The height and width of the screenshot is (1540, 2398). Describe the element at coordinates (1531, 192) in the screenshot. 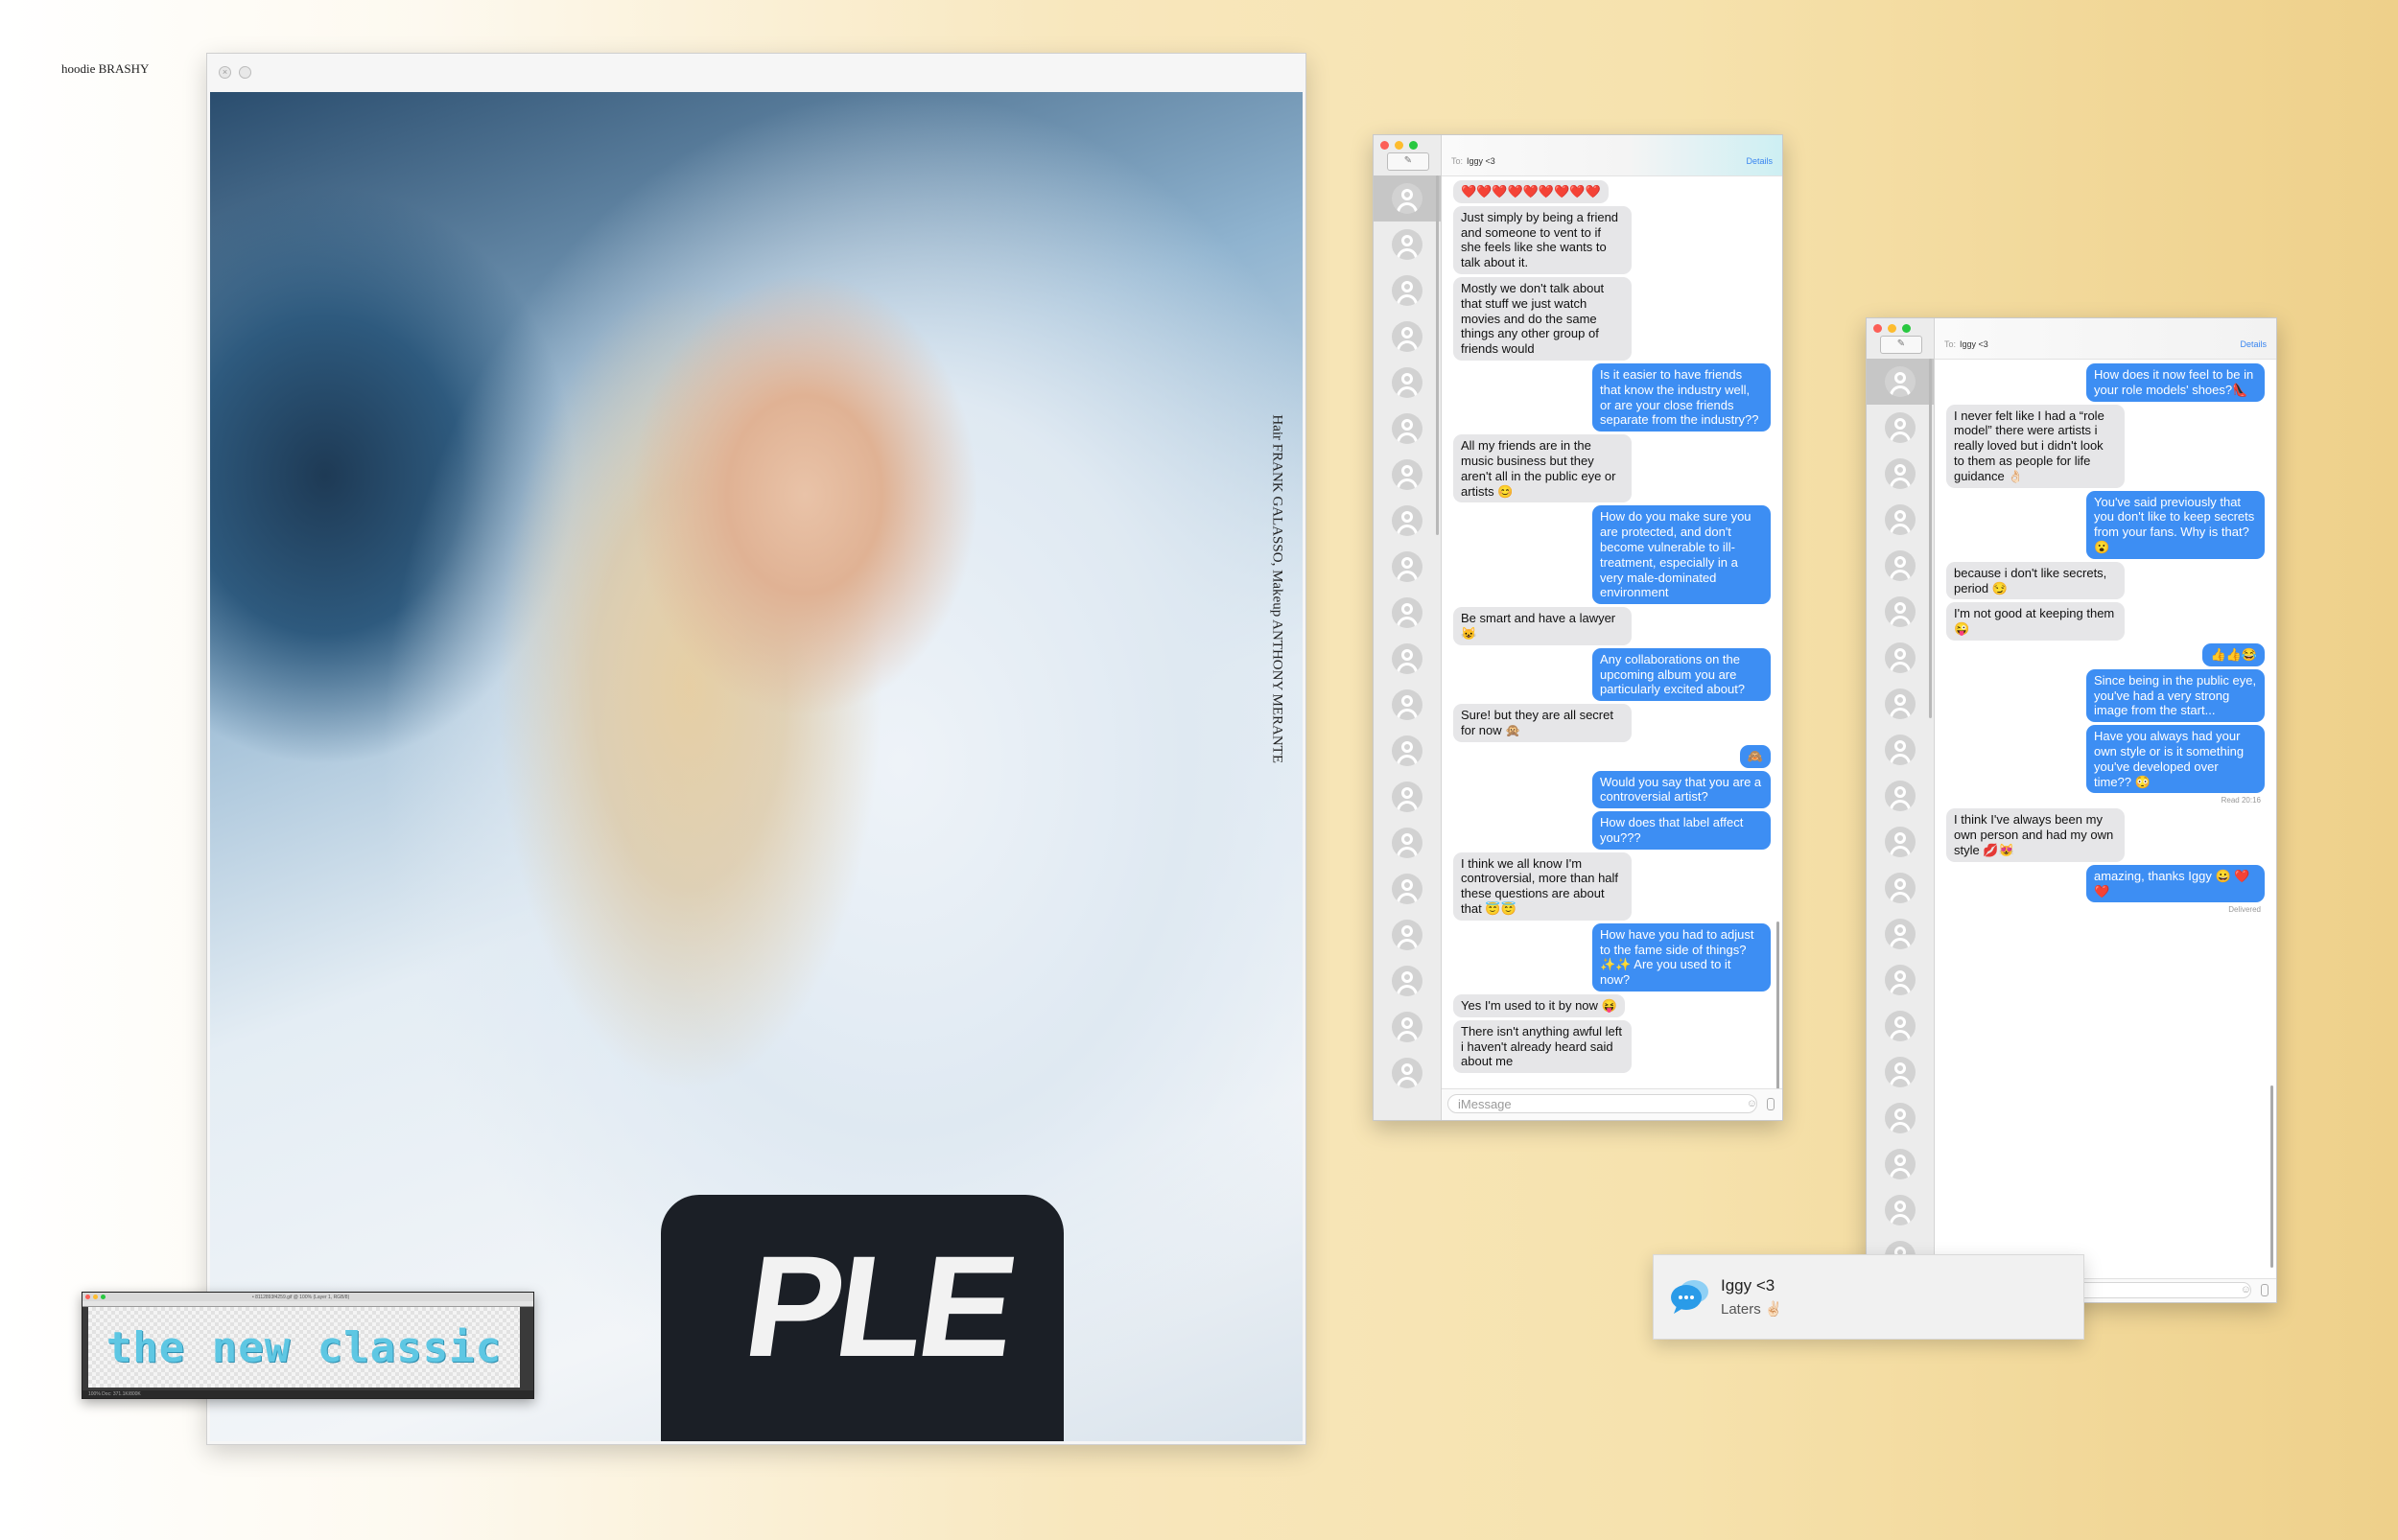

I see `received-message-bubble: ❤️❤️❤️❤️❤️❤️❤️❤️❤️` at that location.